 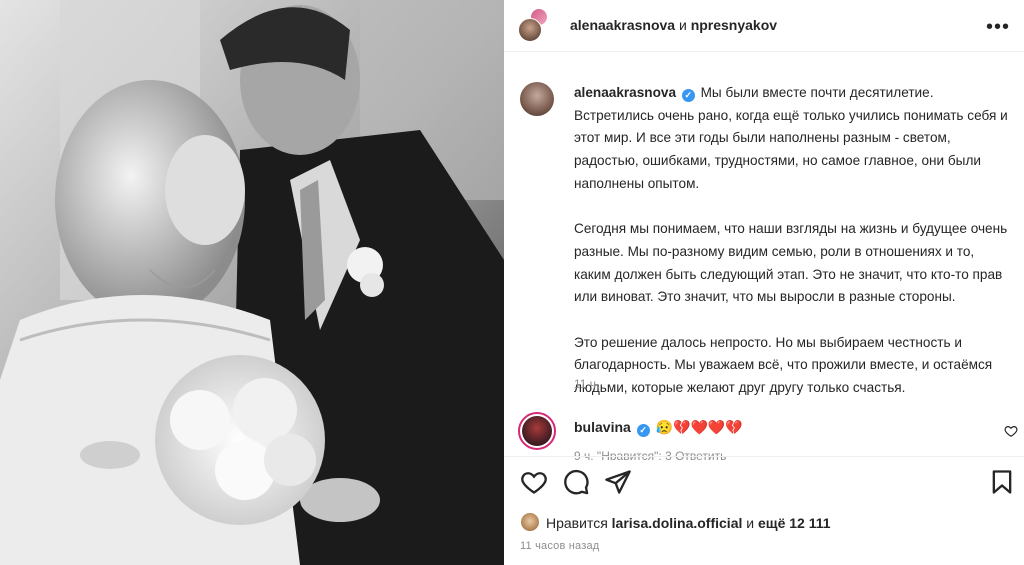 What do you see at coordinates (530, 30) in the screenshot?
I see `avatar-alenaakrasnova` at bounding box center [530, 30].